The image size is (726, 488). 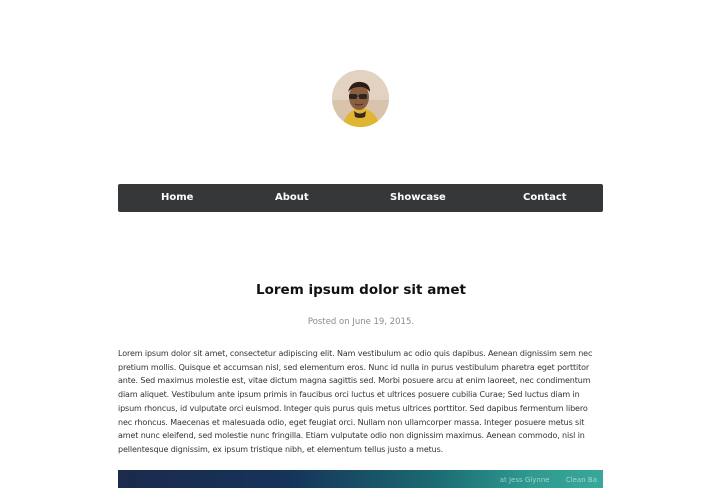 What do you see at coordinates (360, 479) in the screenshot?
I see `featured-image-banner: at Jess Glynne Clean Ba` at bounding box center [360, 479].